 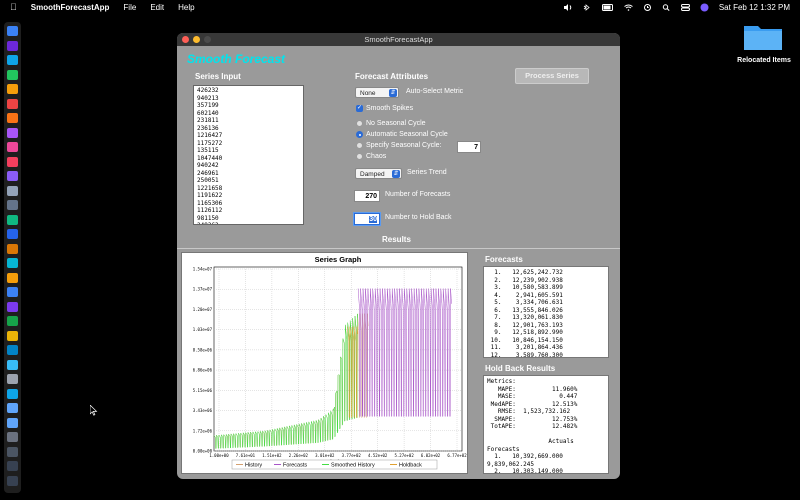 What do you see at coordinates (392, 76) in the screenshot?
I see `forecast-attributes-label: Forecast Attributes` at bounding box center [392, 76].